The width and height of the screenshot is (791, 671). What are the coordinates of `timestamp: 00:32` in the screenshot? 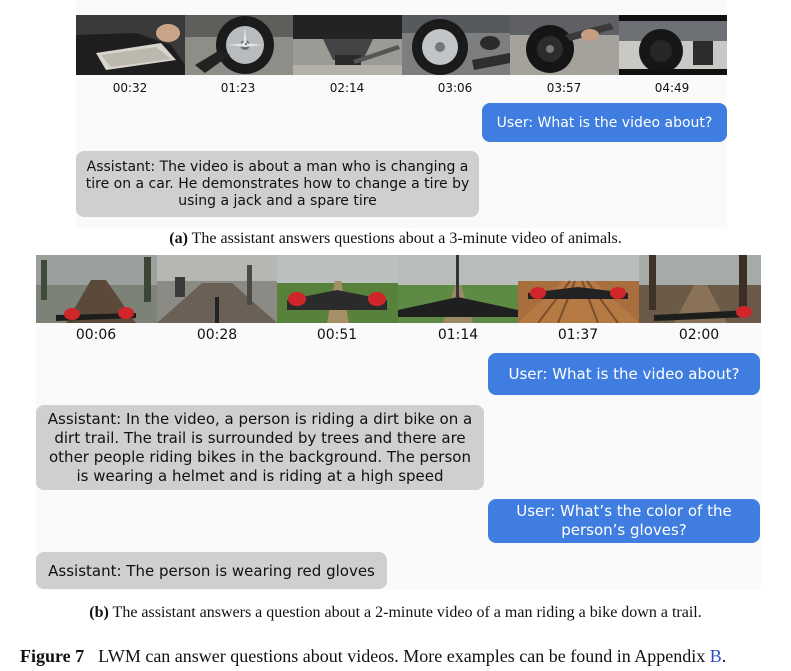 It's located at (130, 88).